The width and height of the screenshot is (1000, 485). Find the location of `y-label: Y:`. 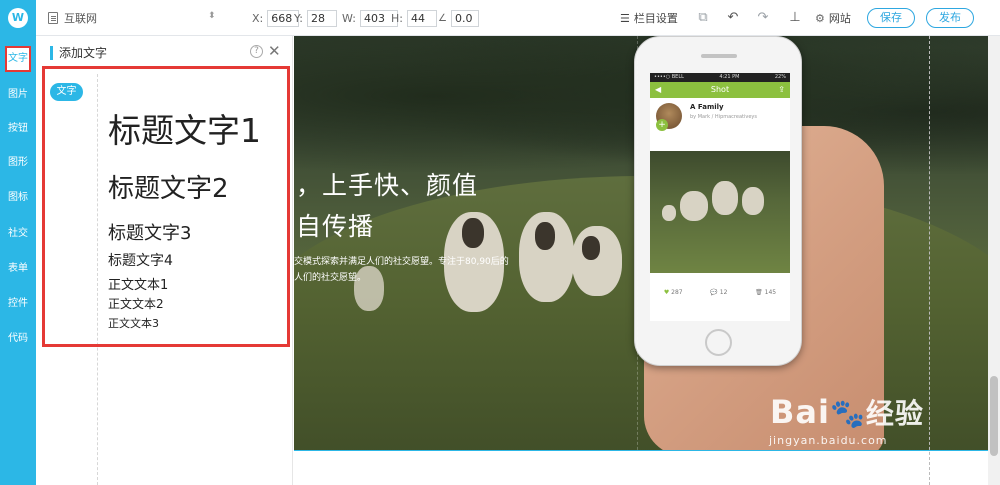

y-label: Y: is located at coordinates (298, 18).